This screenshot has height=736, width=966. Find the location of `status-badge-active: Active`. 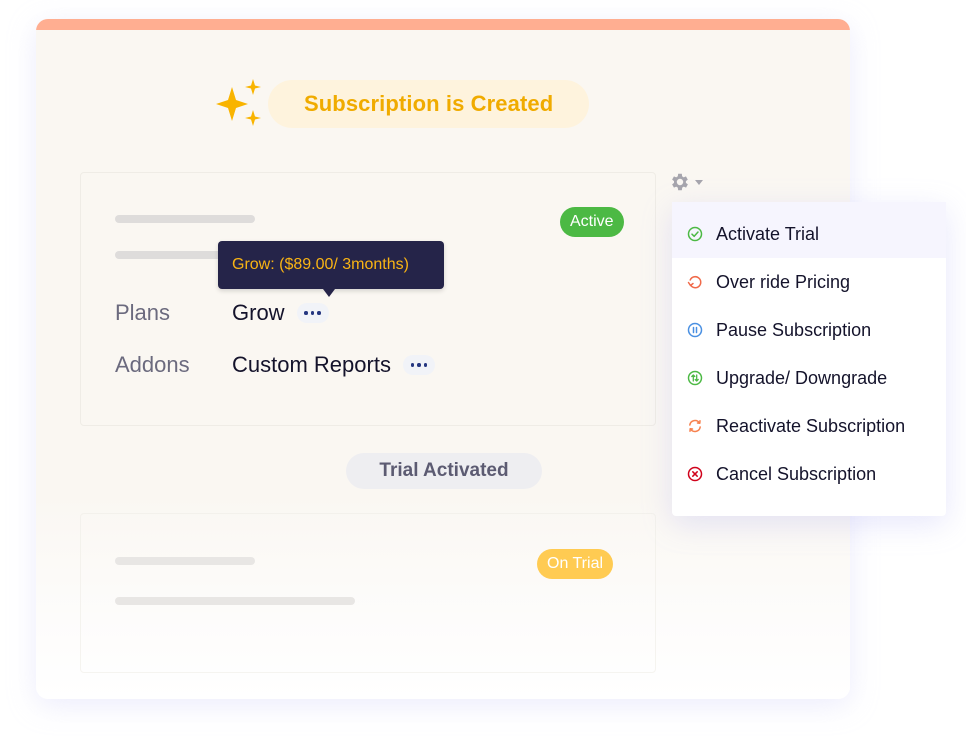

status-badge-active: Active is located at coordinates (592, 222).